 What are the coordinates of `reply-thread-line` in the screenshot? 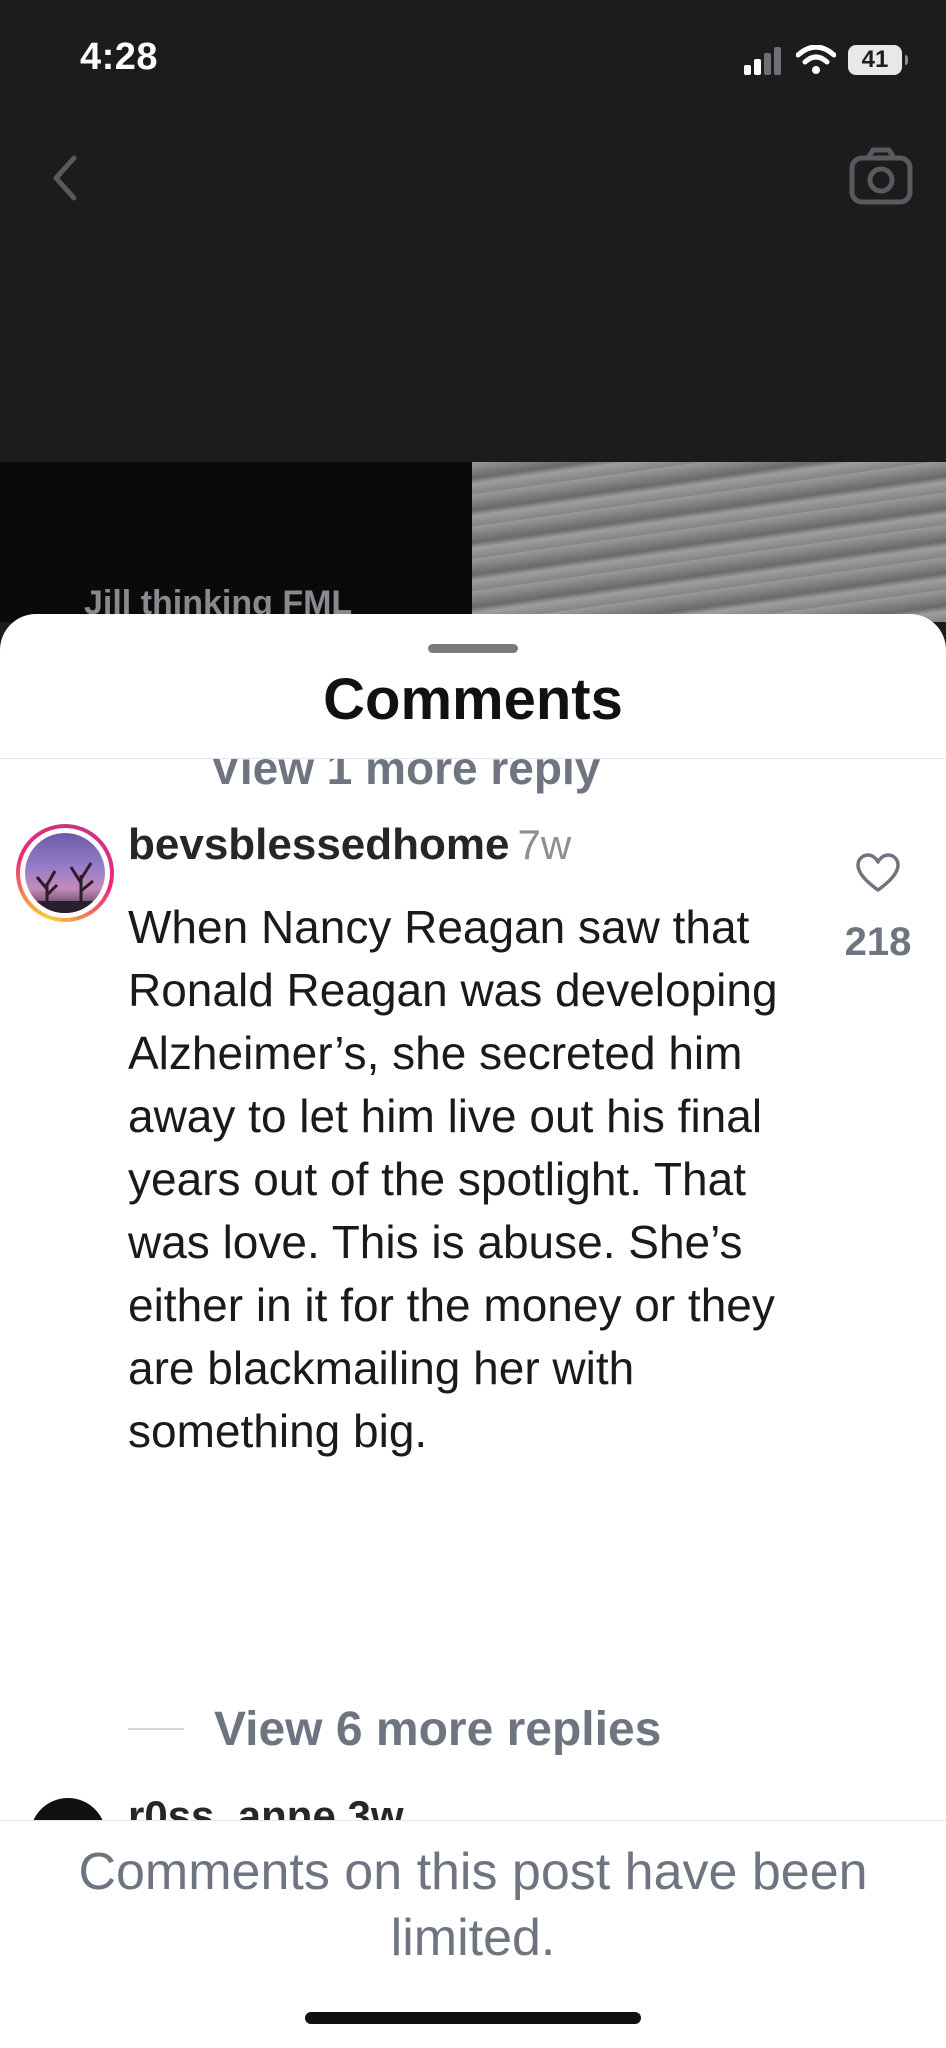 It's located at (156, 1729).